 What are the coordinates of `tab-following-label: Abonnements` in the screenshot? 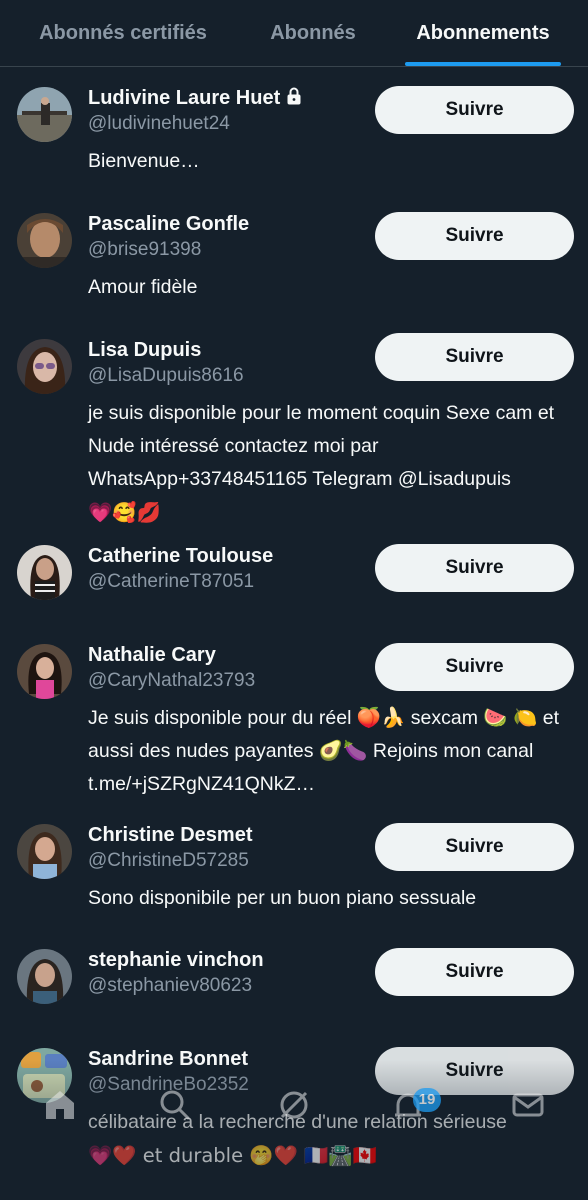 It's located at (483, 33).